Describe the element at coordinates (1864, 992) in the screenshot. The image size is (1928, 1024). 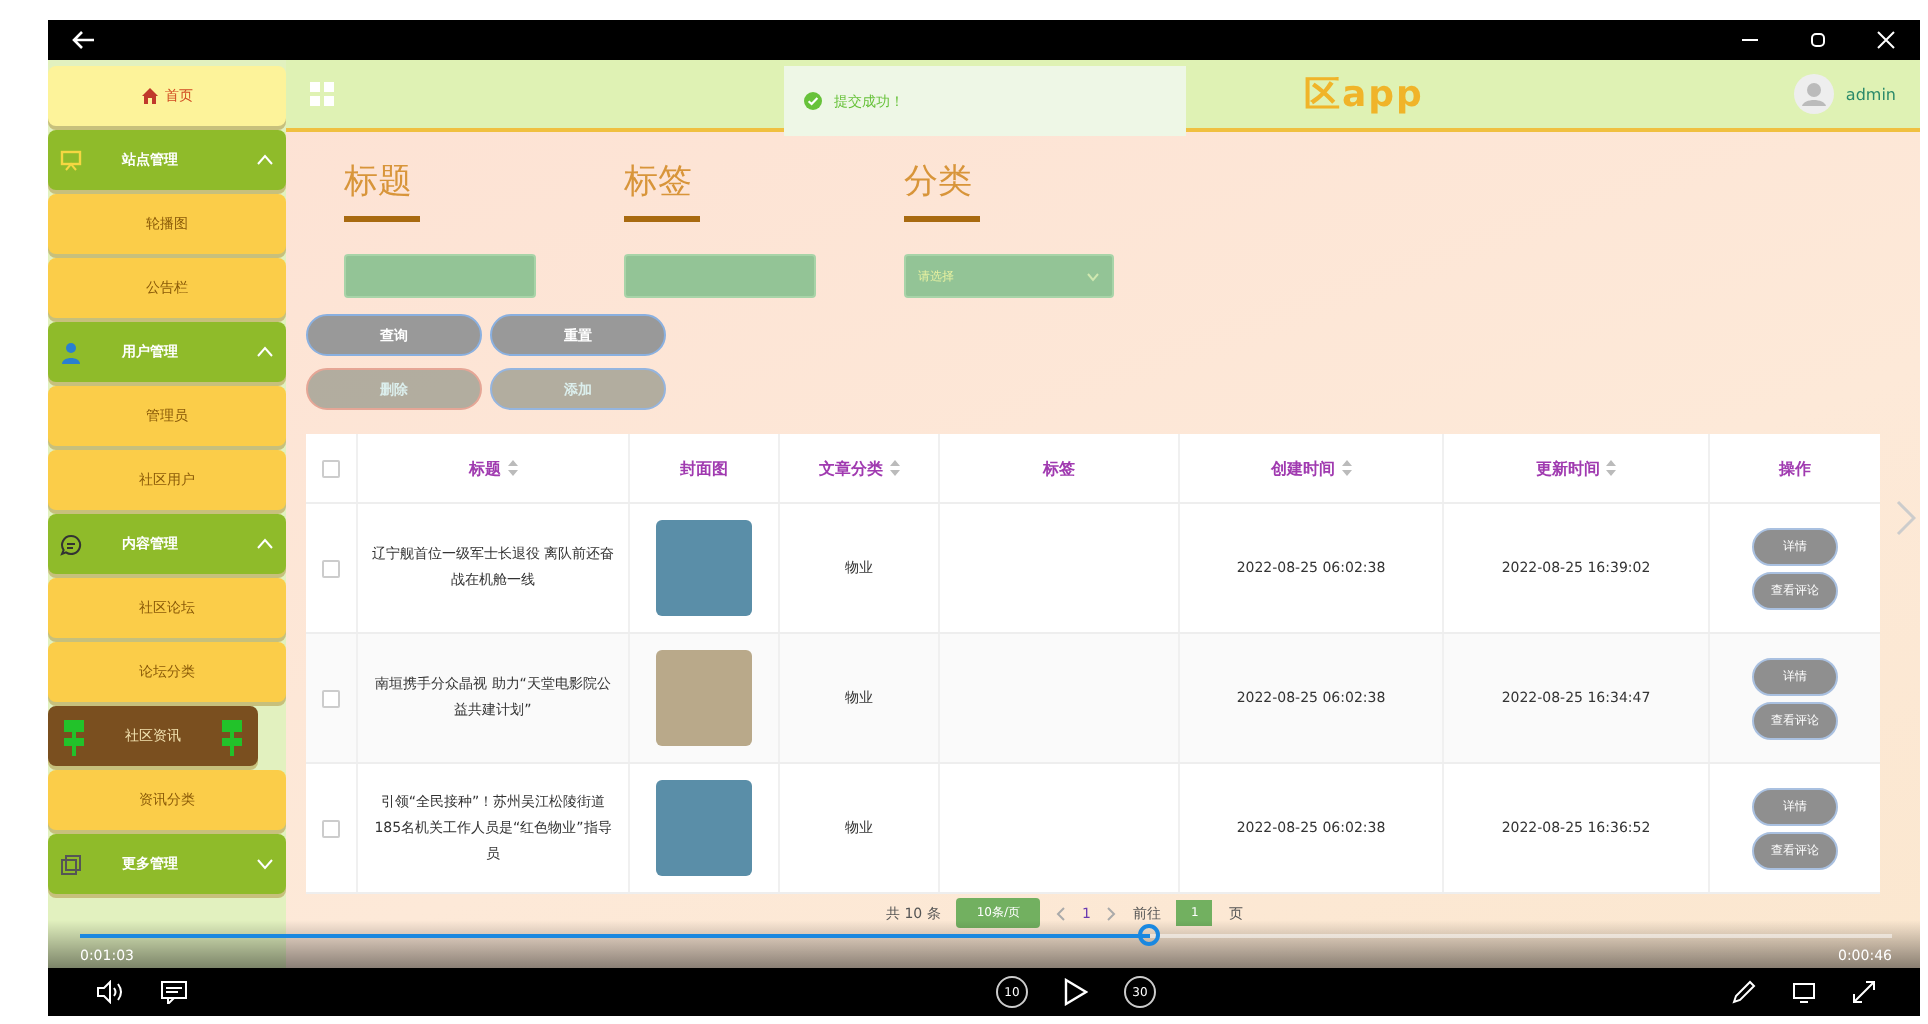
I see `expand-icon` at that location.